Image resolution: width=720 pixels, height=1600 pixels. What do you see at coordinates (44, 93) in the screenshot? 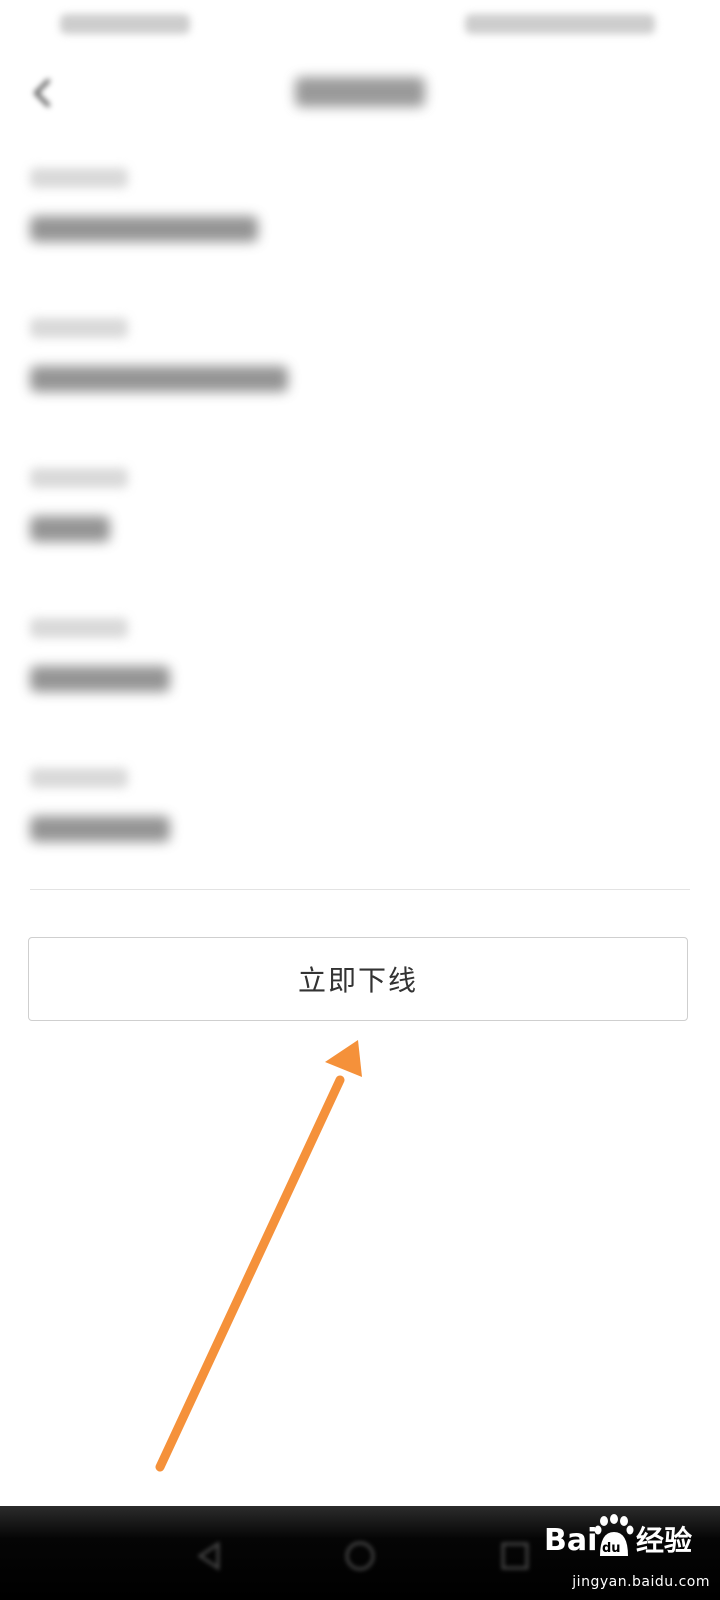
I see `chevron-left-icon` at bounding box center [44, 93].